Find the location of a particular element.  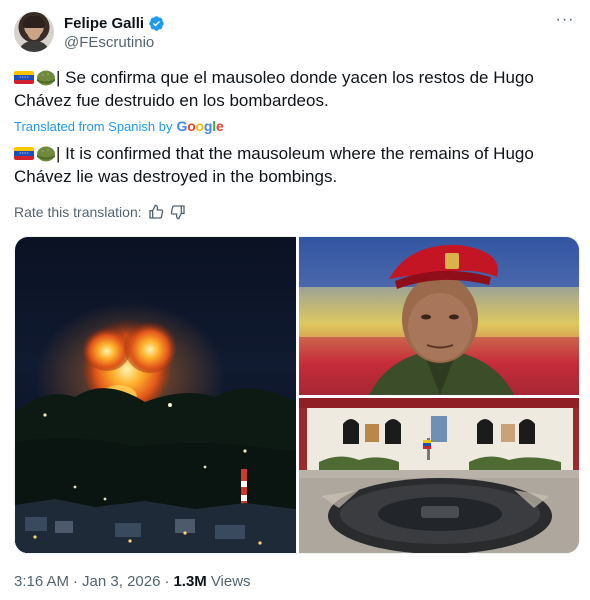

verified-badge-icon is located at coordinates (156, 23).